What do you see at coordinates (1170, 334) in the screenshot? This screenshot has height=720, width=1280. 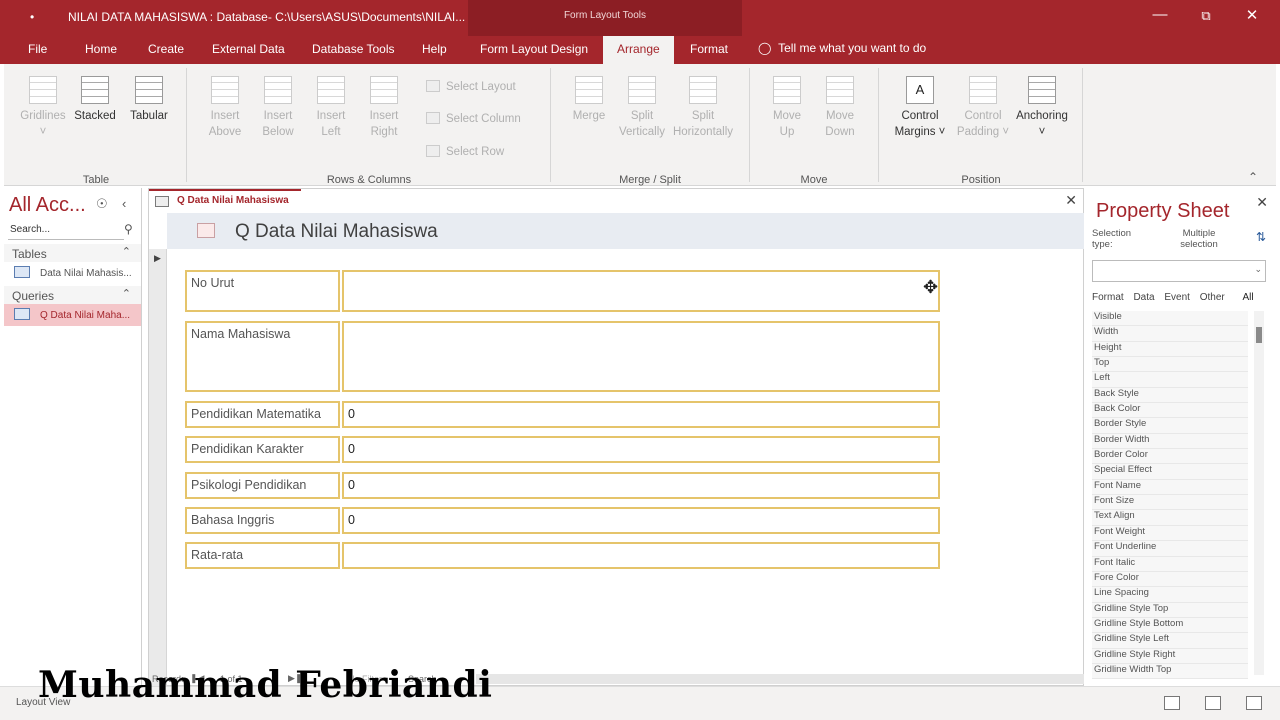 I see `property-row: Width` at bounding box center [1170, 334].